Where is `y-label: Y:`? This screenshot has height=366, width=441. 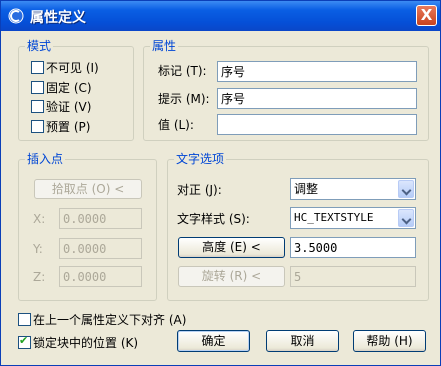
y-label: Y: is located at coordinates (38, 249).